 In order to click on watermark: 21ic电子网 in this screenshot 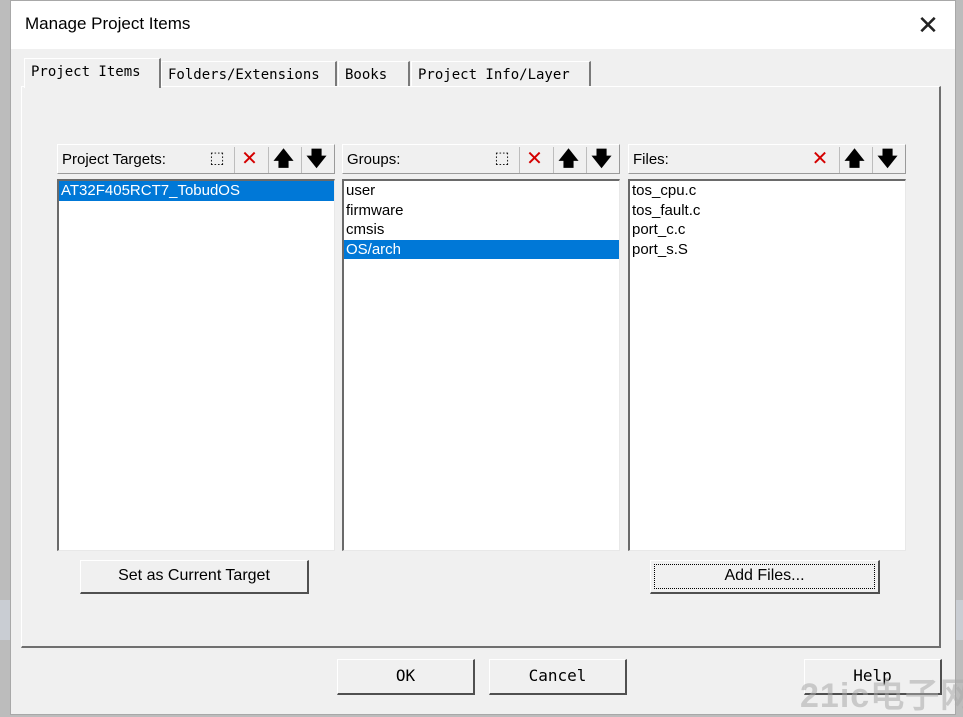, I will do `click(881, 696)`.